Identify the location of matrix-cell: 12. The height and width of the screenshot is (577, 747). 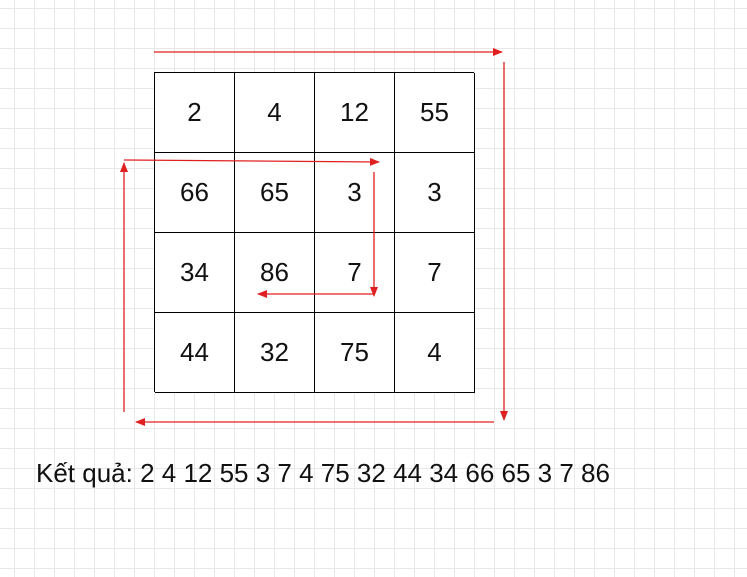
(355, 113).